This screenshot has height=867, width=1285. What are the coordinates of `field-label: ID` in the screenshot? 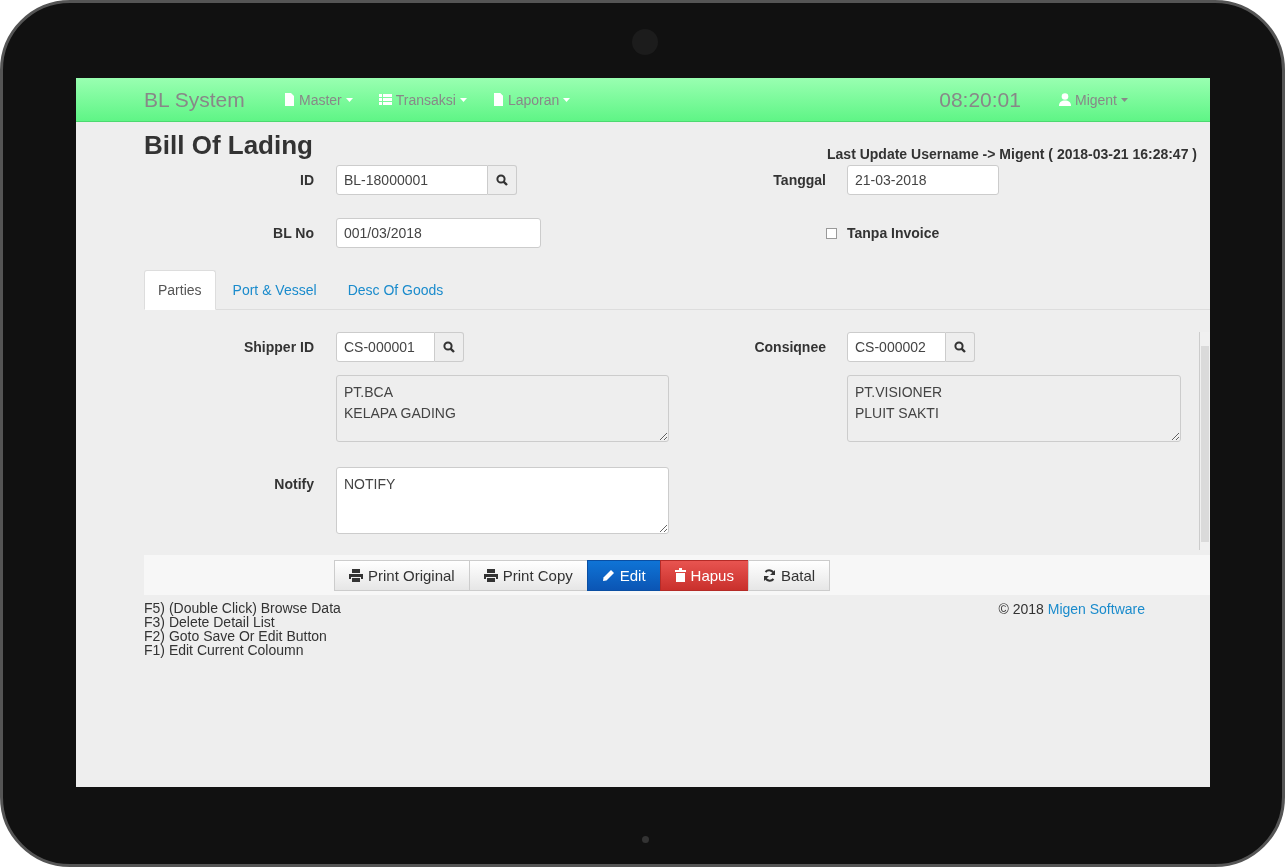 It's located at (307, 180).